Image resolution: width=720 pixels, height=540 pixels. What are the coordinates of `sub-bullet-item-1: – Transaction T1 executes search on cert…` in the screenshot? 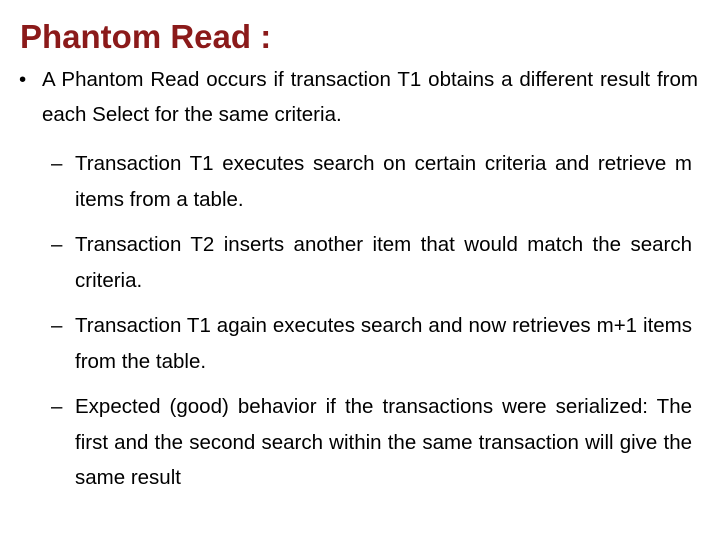 It's located at (360, 181).